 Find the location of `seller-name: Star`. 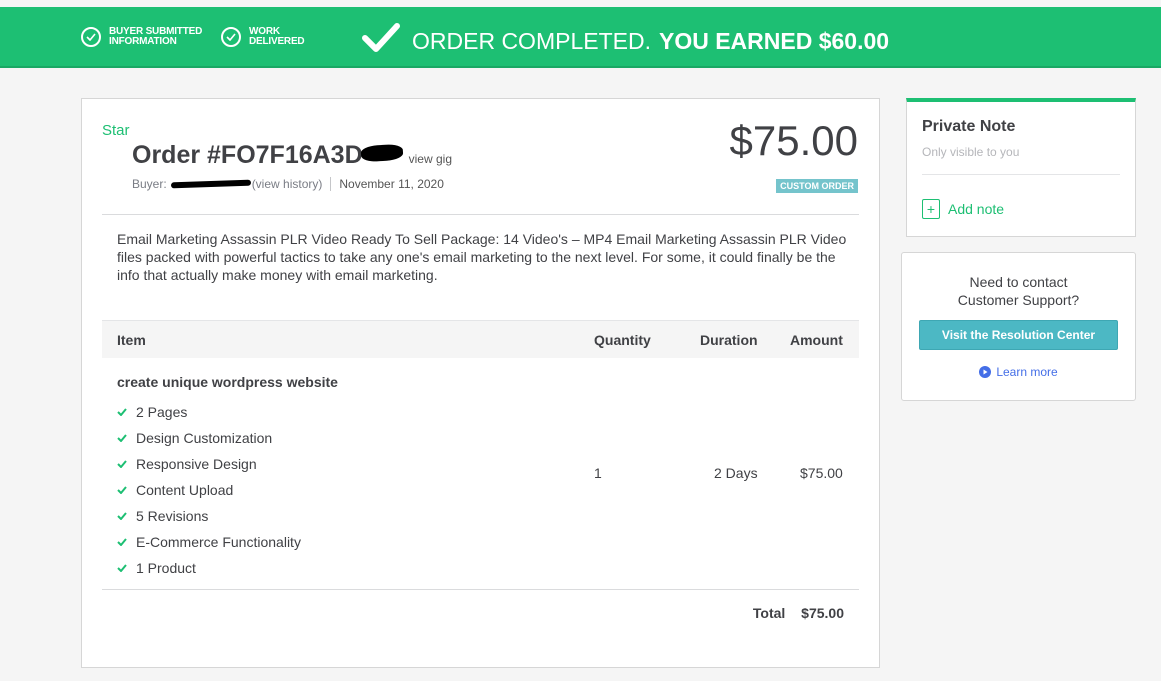

seller-name: Star is located at coordinates (116, 130).